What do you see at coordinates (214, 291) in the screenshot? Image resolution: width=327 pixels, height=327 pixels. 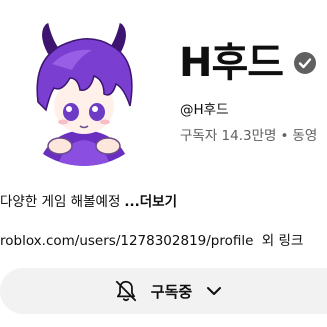 I see `chevron-down-icon` at bounding box center [214, 291].